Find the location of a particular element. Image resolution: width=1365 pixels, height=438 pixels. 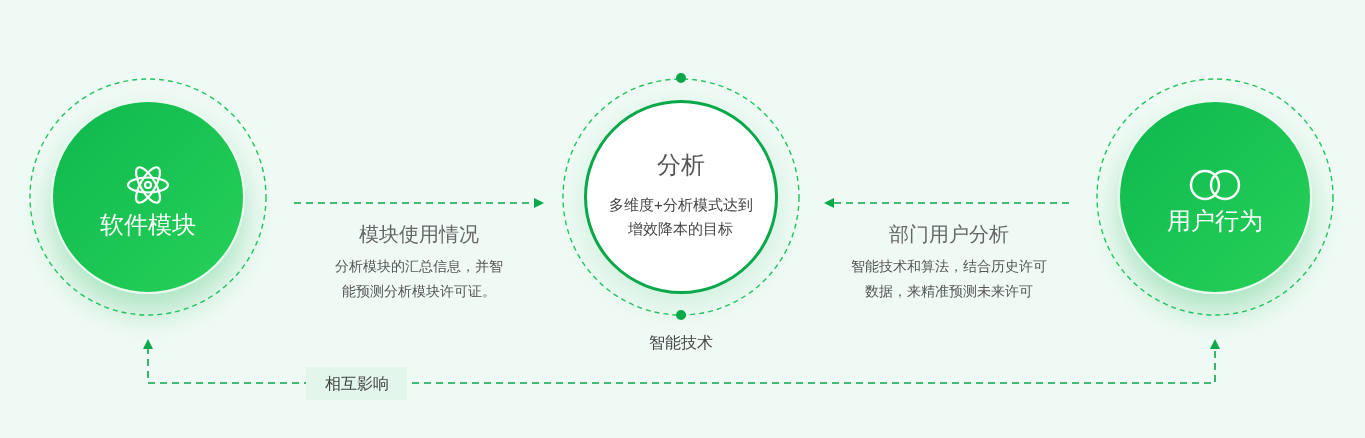

node-title: 用户行为 is located at coordinates (1215, 221).